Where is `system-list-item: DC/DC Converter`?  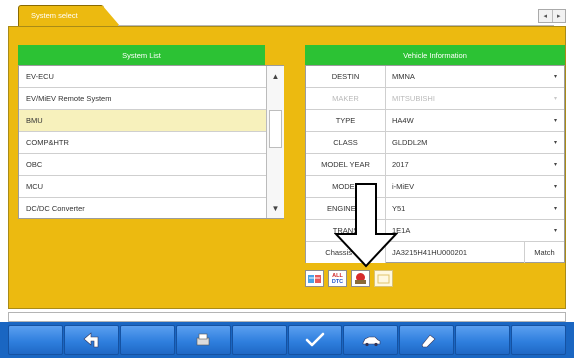
system-list-item: DC/DC Converter is located at coordinates (142, 209).